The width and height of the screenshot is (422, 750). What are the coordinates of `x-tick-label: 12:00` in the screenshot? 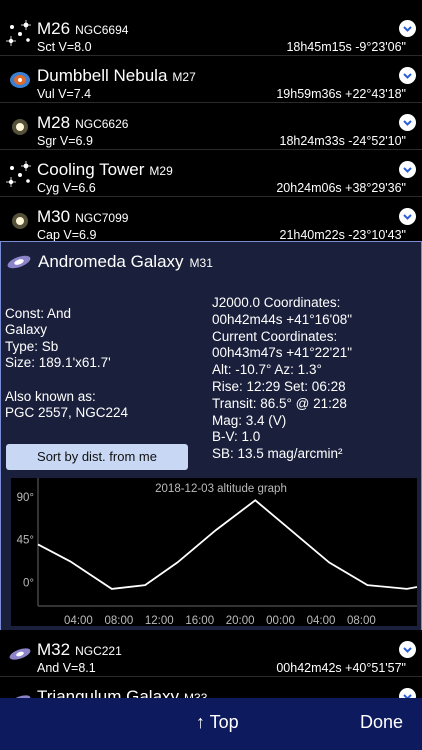 It's located at (159, 620).